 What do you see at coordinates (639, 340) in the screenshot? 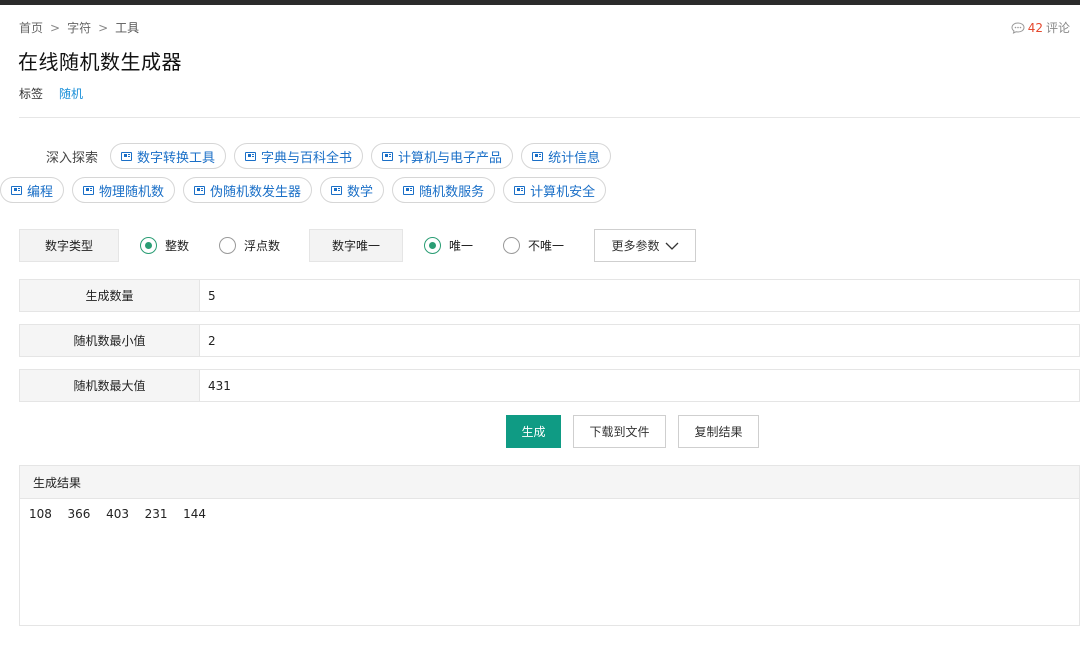
I see `min-input` at bounding box center [639, 340].